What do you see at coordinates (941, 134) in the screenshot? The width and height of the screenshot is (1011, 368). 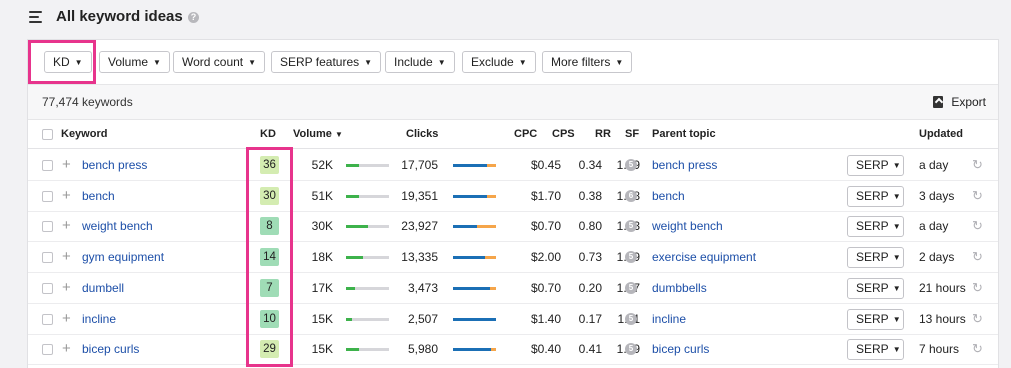 I see `col-updated: Updated` at bounding box center [941, 134].